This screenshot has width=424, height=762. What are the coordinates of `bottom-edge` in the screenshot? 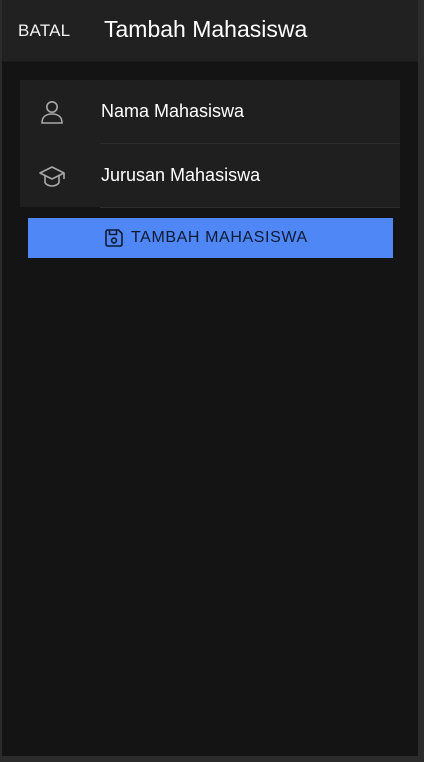 It's located at (212, 759).